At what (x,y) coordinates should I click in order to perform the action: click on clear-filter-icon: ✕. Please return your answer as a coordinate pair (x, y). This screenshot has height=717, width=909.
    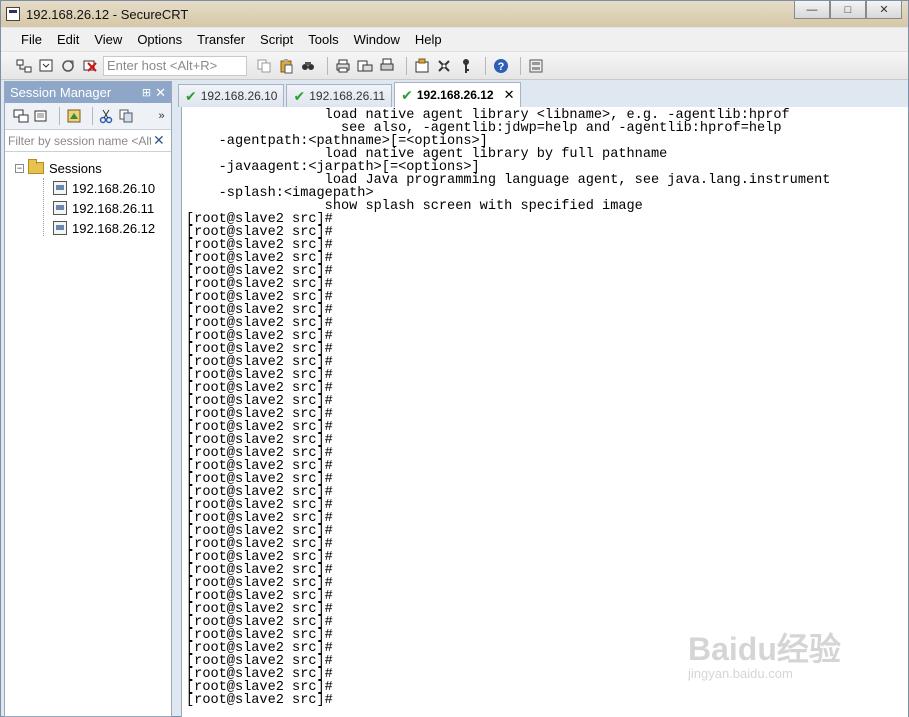
    Looking at the image, I should click on (159, 140).